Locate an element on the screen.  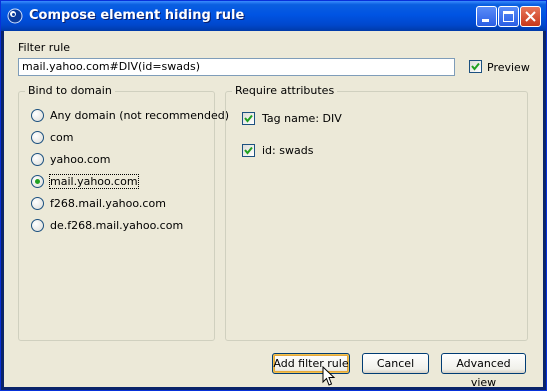
minimize-icon is located at coordinates (485, 20).